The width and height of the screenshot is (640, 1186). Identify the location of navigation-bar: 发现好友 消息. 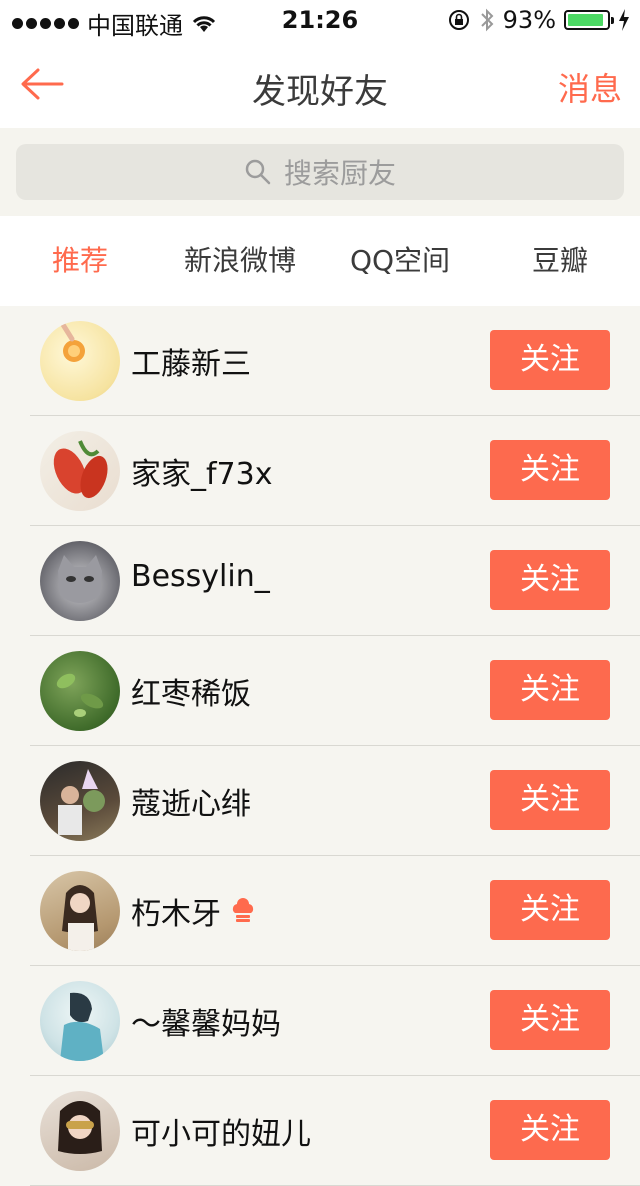
(320, 84).